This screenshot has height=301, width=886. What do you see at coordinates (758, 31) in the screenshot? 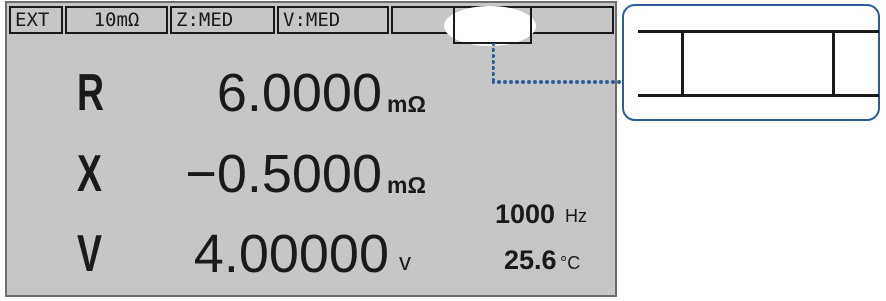
I see `zoom-top-line` at bounding box center [758, 31].